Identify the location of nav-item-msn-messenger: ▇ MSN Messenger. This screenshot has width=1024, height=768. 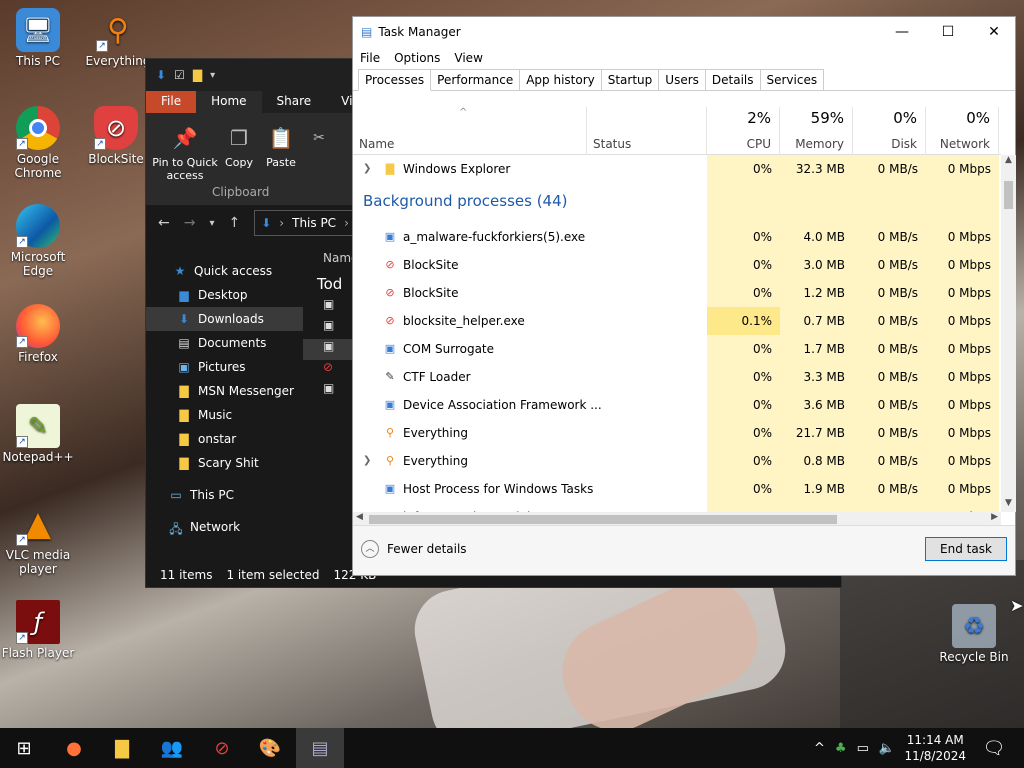
(224, 391).